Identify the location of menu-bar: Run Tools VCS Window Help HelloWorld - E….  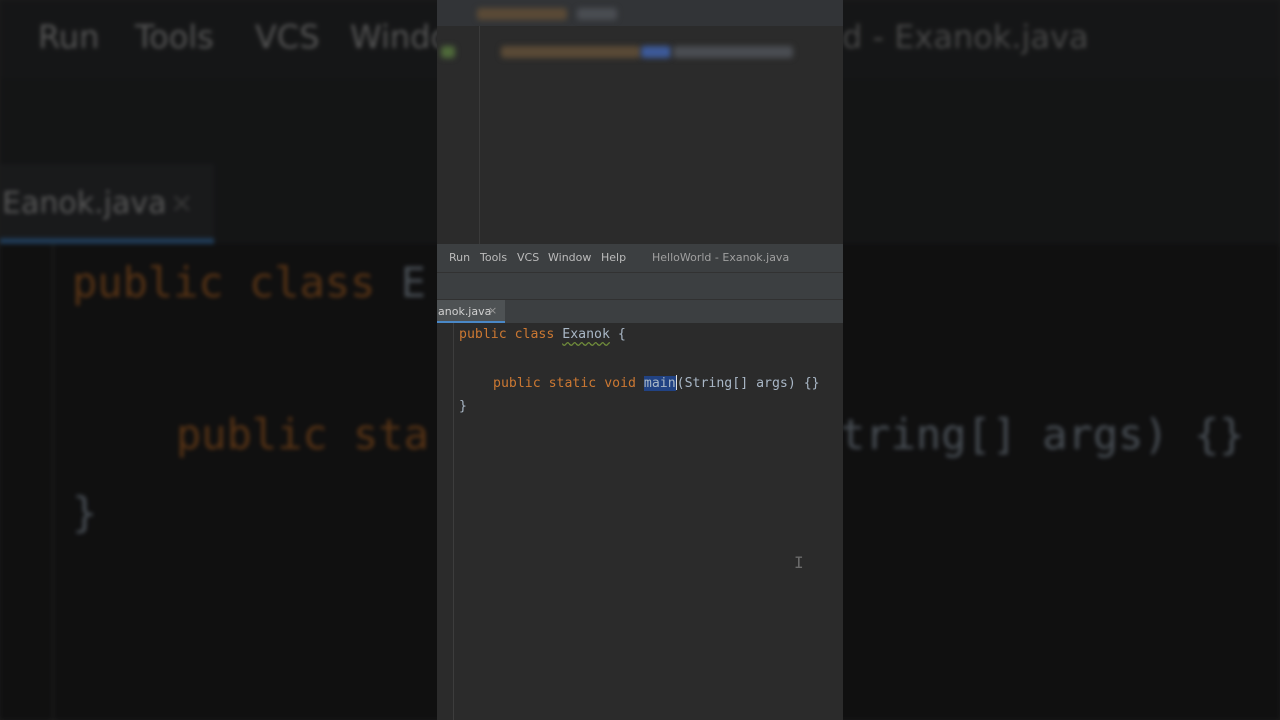
(640, 258).